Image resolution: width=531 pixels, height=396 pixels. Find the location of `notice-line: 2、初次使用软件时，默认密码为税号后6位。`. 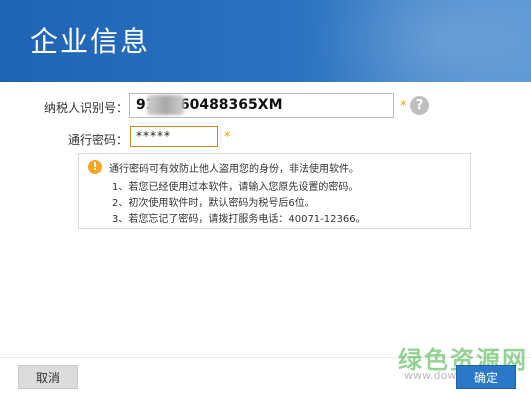

notice-line: 2、初次使用软件时，默认密码为税号后6位。 is located at coordinates (213, 203).